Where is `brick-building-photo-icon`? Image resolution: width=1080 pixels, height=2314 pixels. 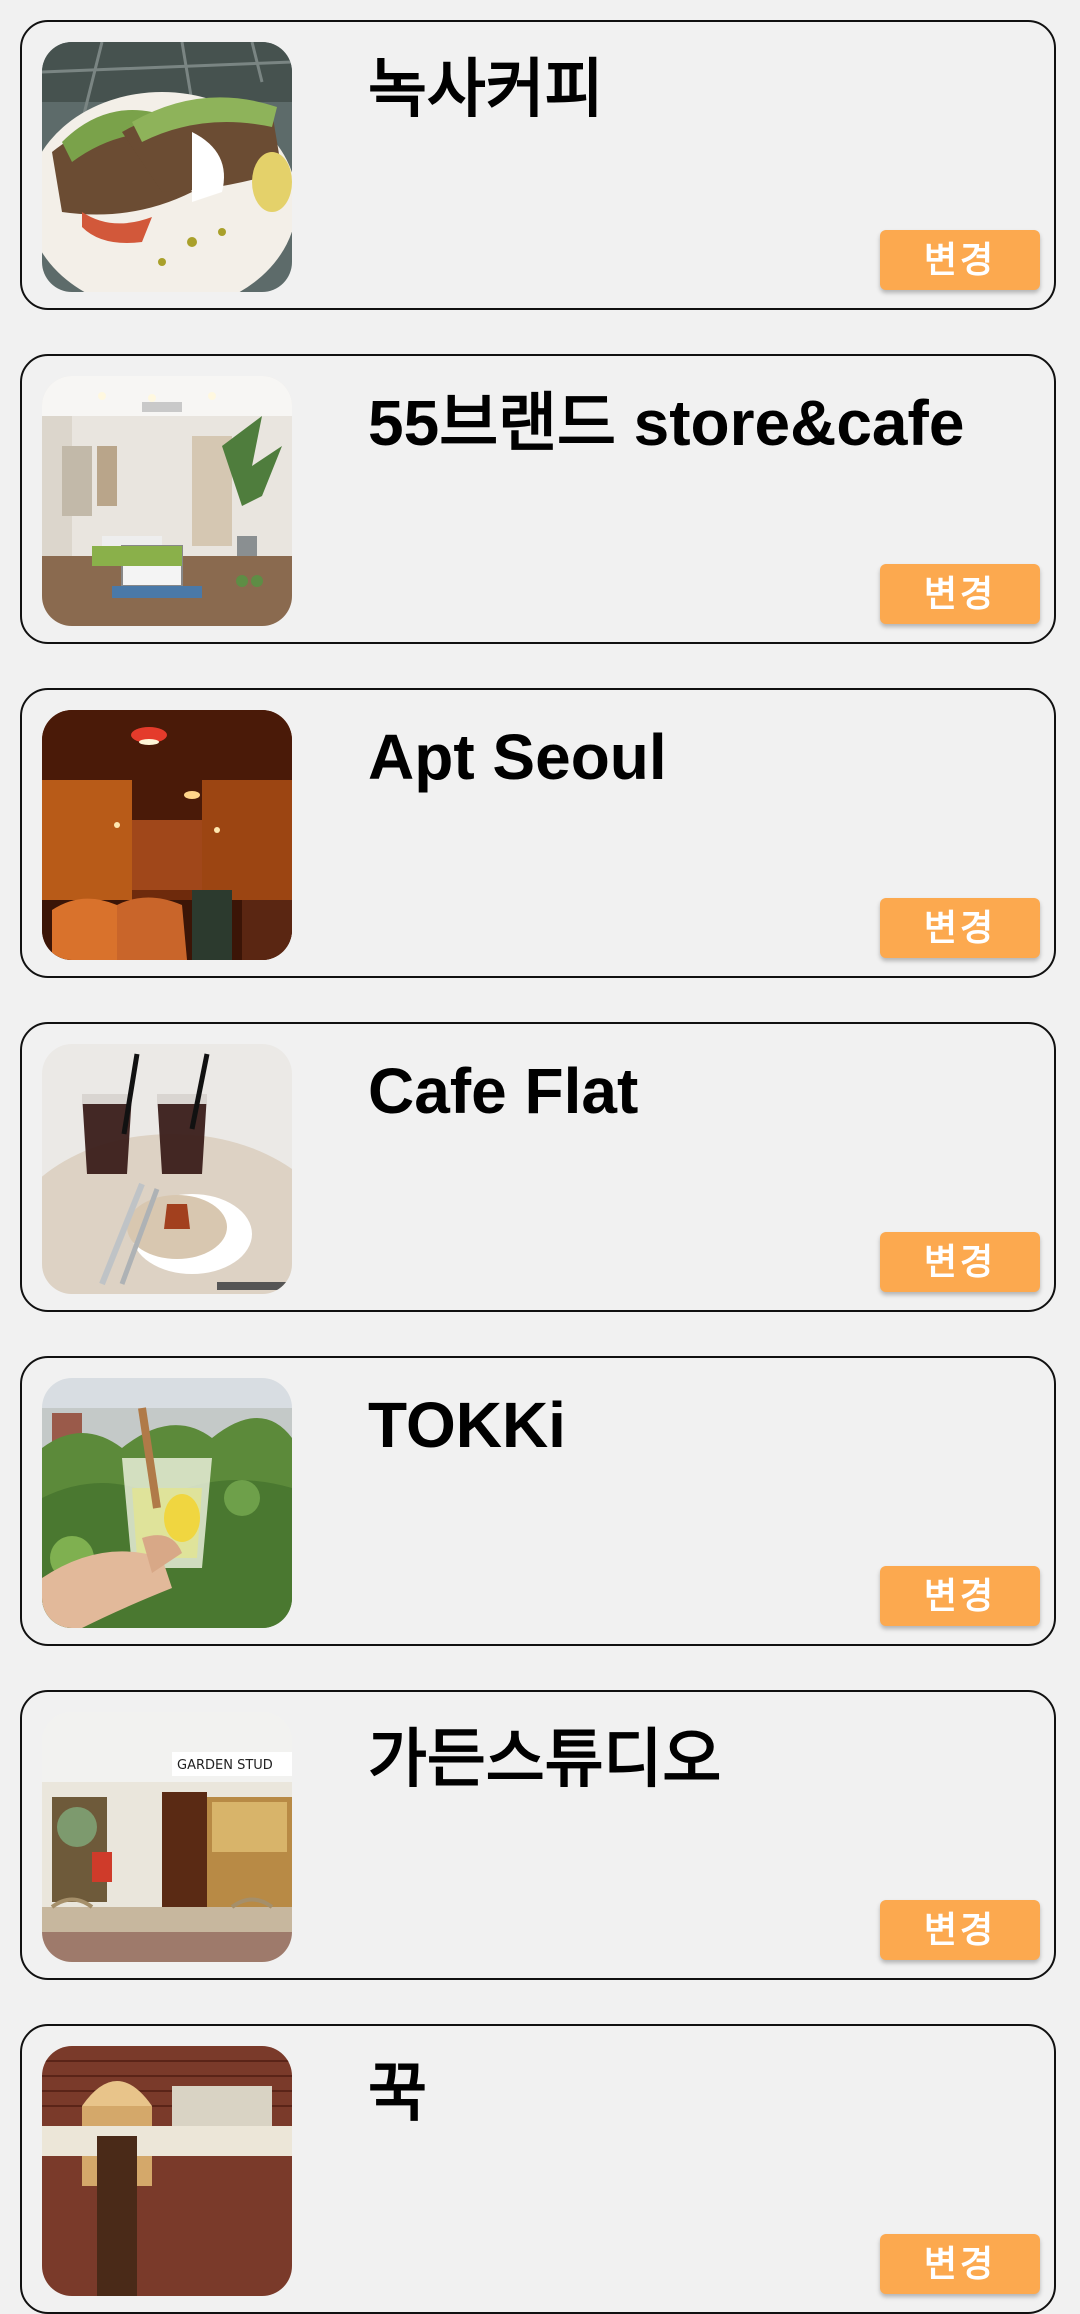 brick-building-photo-icon is located at coordinates (167, 2171).